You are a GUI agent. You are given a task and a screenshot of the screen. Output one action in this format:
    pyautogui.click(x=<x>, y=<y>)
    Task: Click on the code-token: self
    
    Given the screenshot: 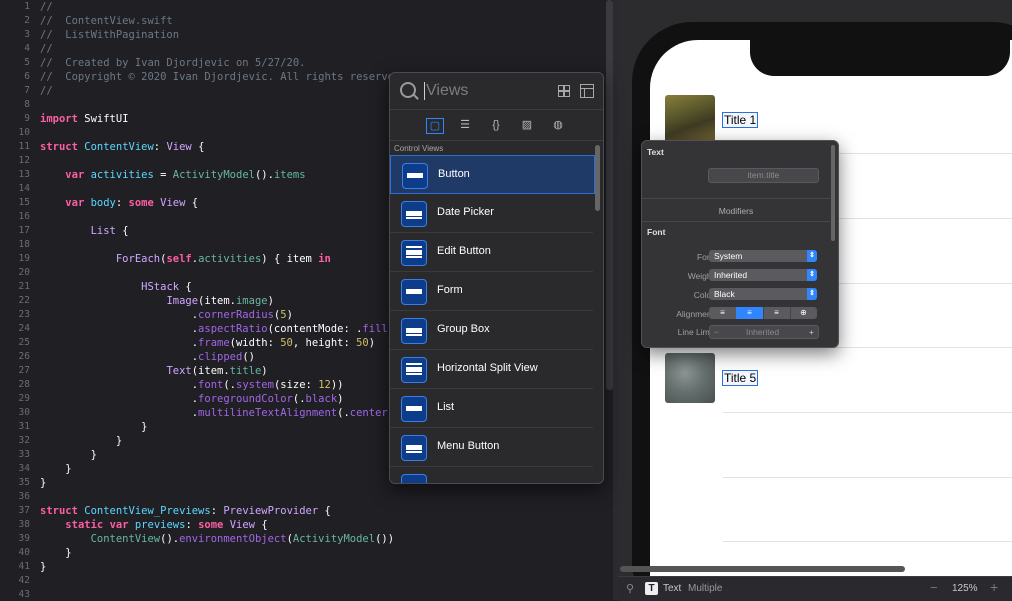 What is the action you would take?
    pyautogui.click(x=179, y=259)
    